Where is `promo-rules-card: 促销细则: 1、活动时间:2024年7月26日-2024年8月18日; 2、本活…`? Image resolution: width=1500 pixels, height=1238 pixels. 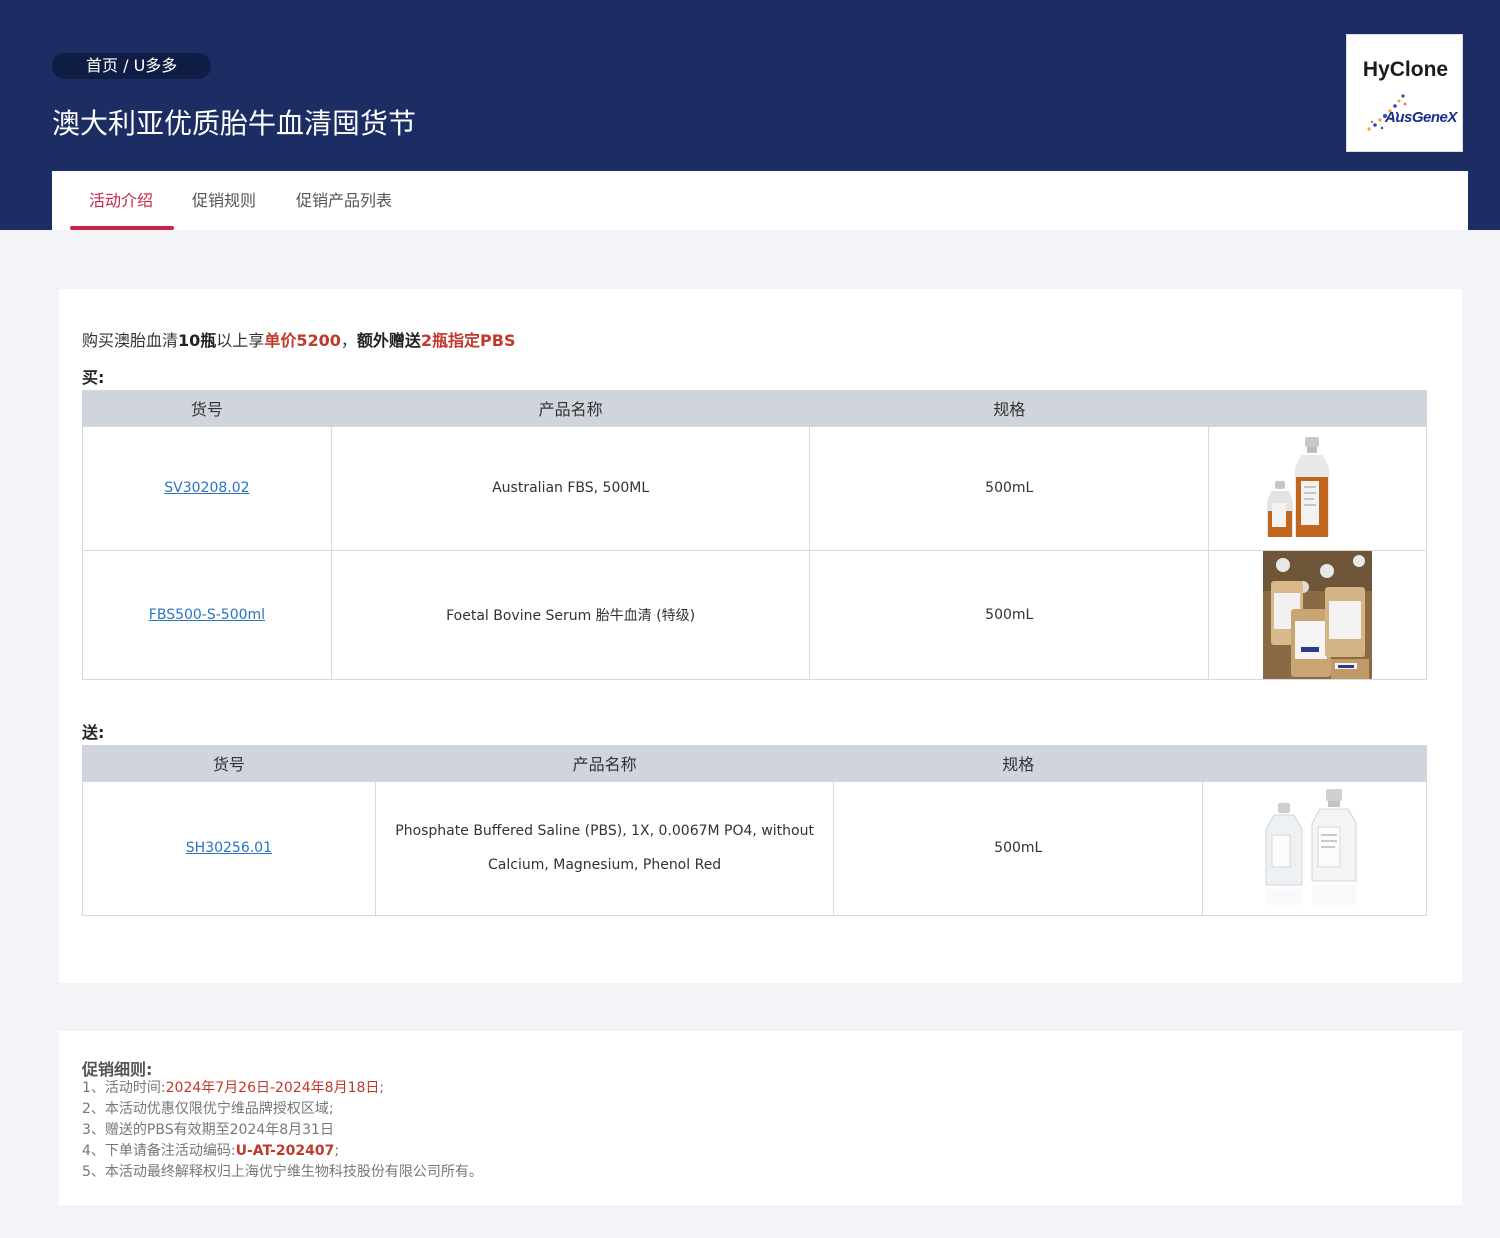
promo-rules-card: 促销细则: 1、活动时间:2024年7月26日-2024年8月18日; 2、本活… is located at coordinates (760, 1118).